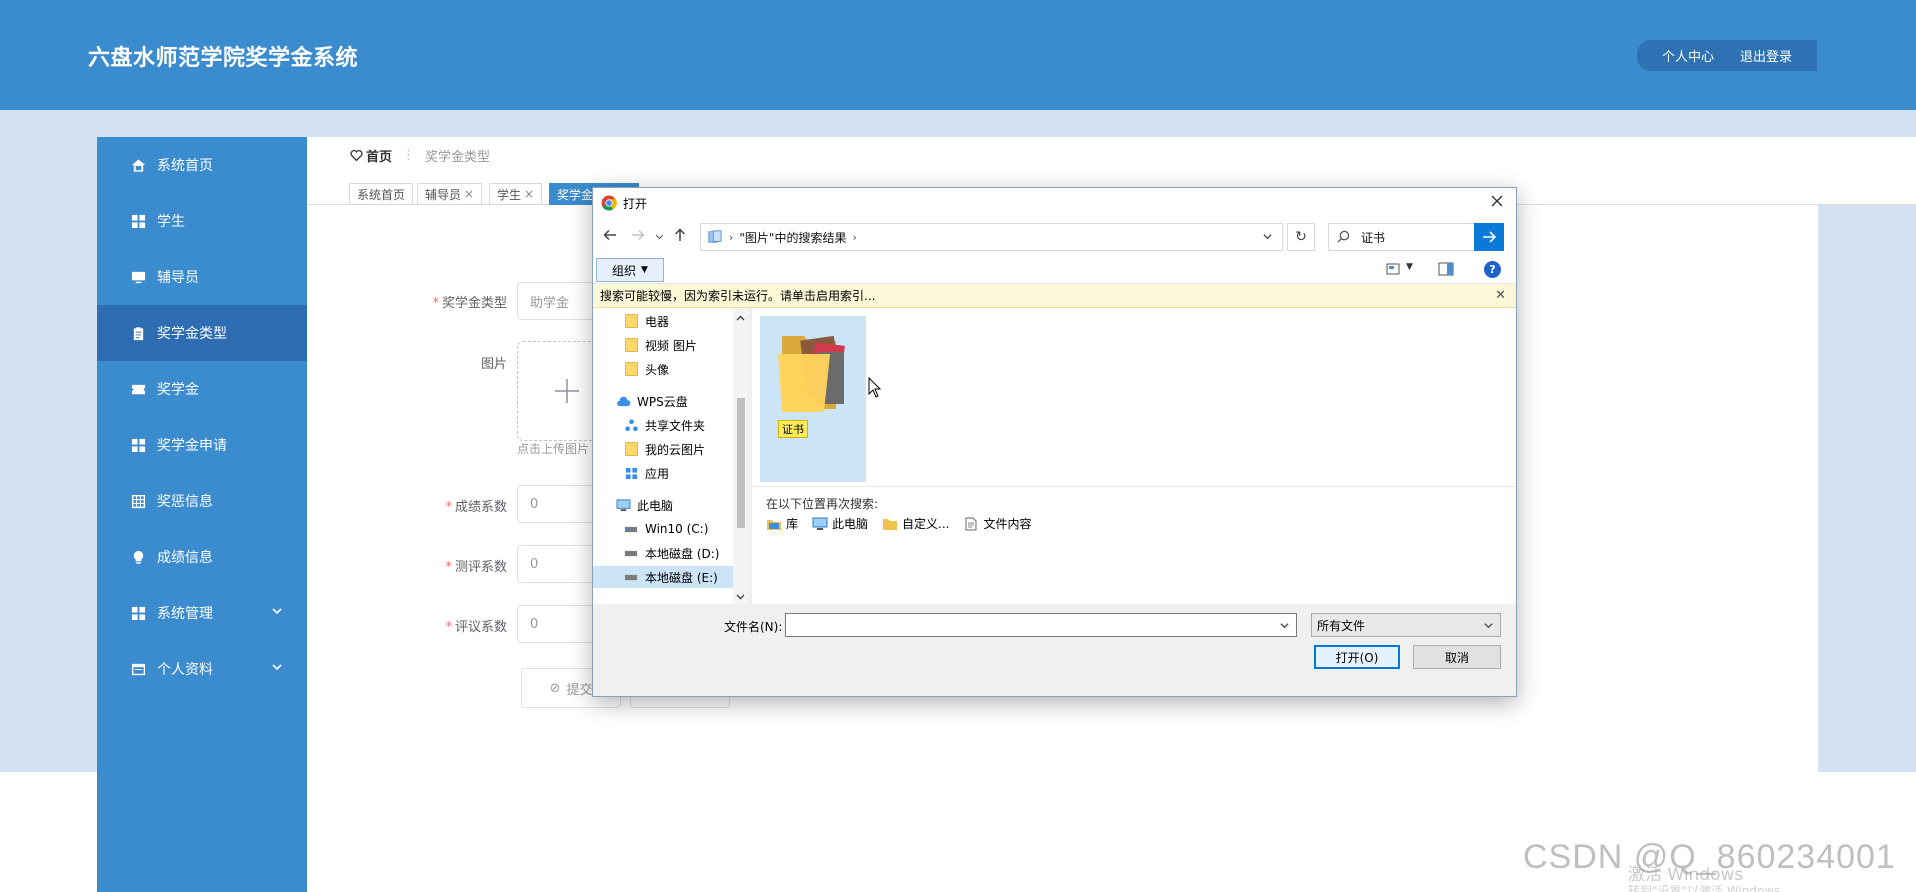  I want to click on tab-counselor: 辅导员 ×, so click(450, 194).